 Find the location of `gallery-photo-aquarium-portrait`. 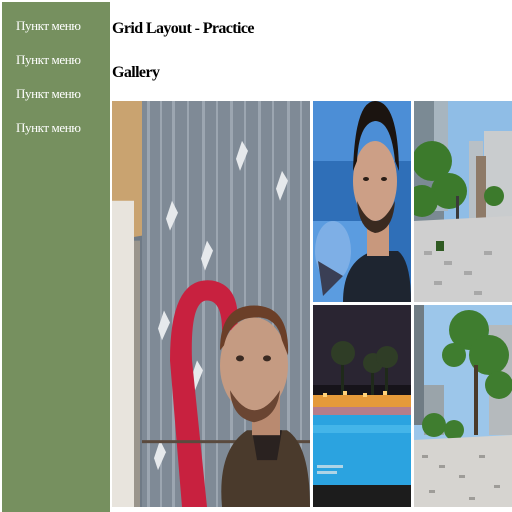

gallery-photo-aquarium-portrait is located at coordinates (362, 201).